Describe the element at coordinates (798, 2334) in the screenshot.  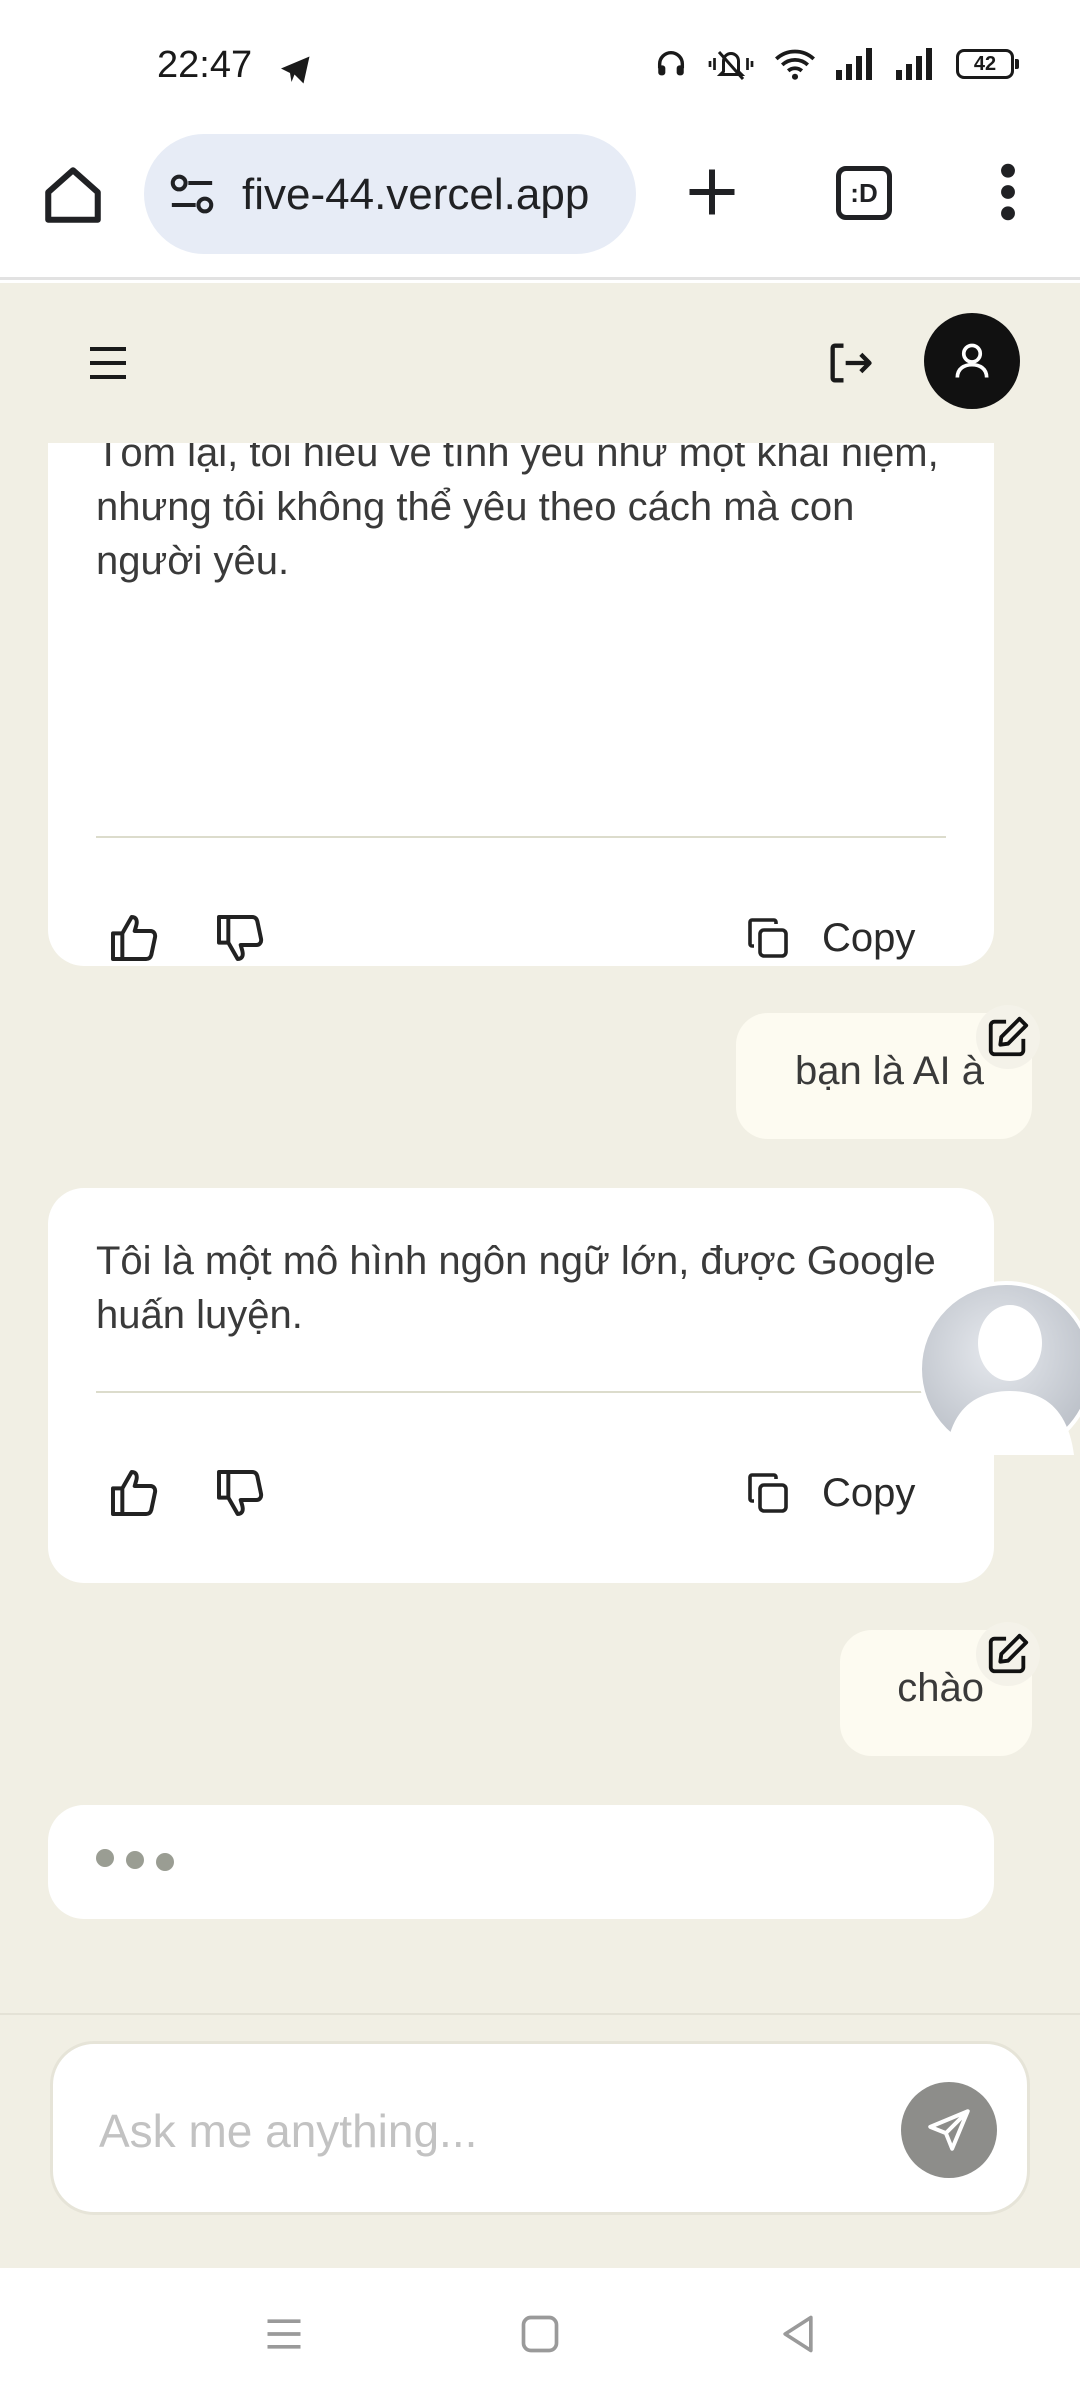
I see `back-icon` at that location.